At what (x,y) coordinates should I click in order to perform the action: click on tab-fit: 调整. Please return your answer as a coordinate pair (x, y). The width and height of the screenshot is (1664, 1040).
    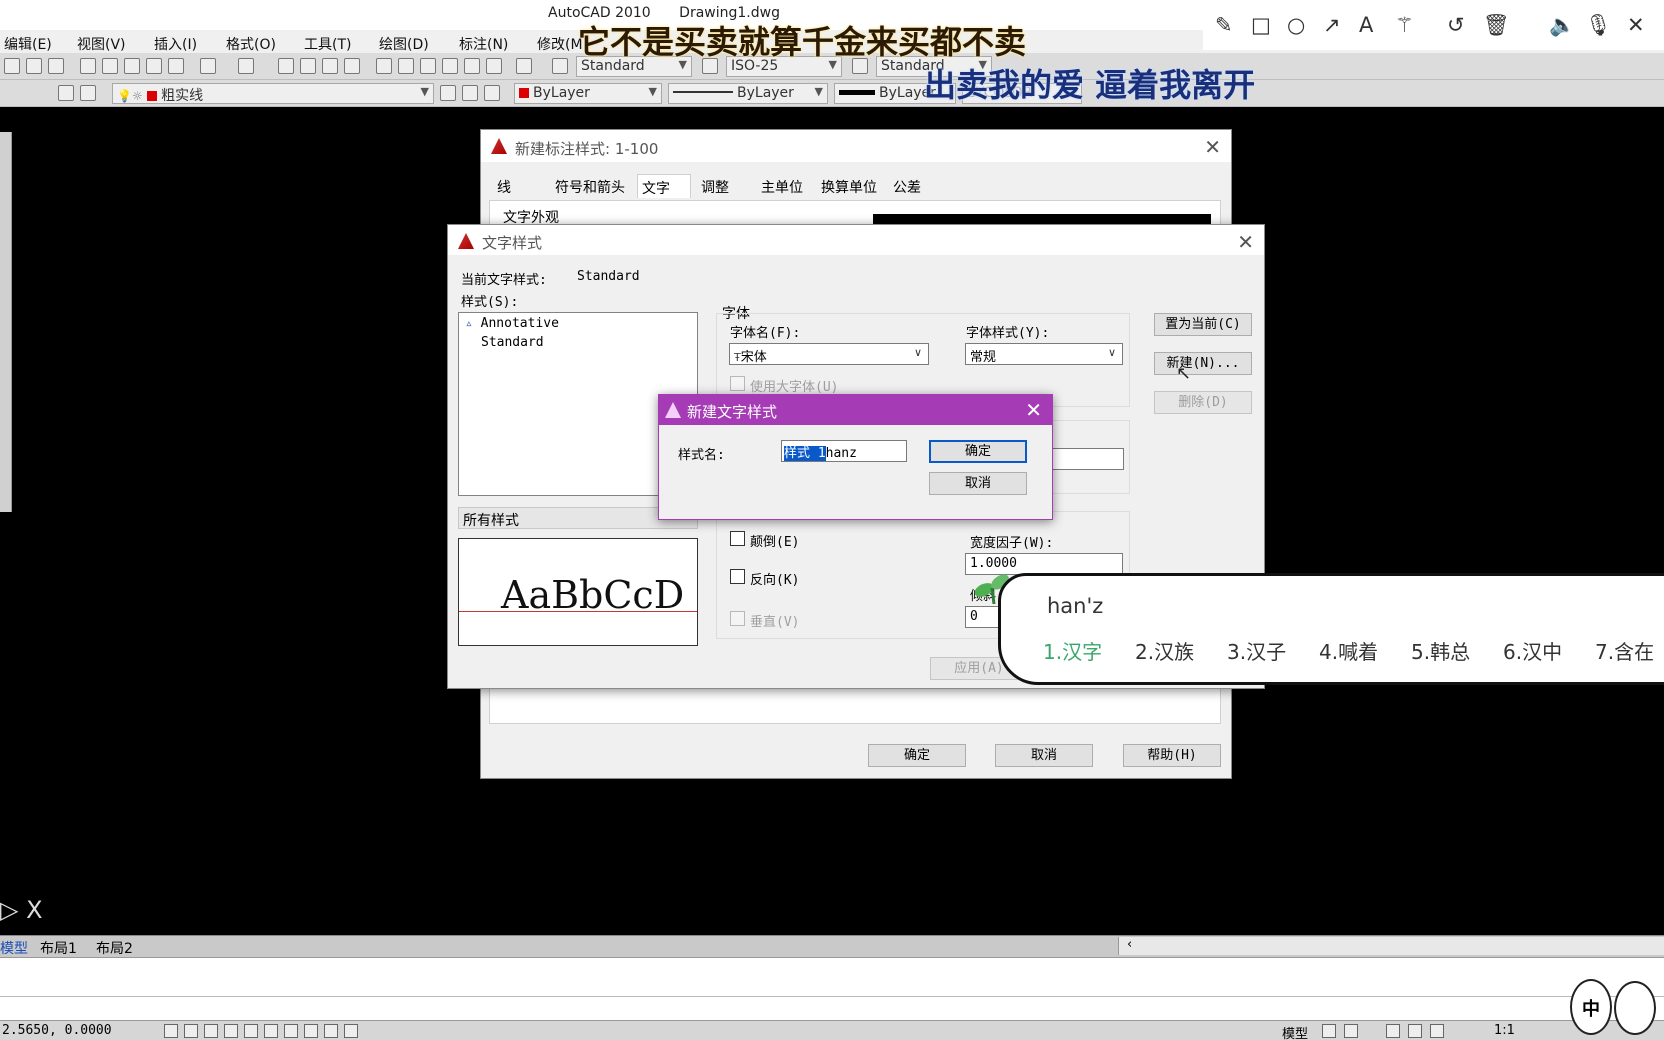
    Looking at the image, I should click on (715, 186).